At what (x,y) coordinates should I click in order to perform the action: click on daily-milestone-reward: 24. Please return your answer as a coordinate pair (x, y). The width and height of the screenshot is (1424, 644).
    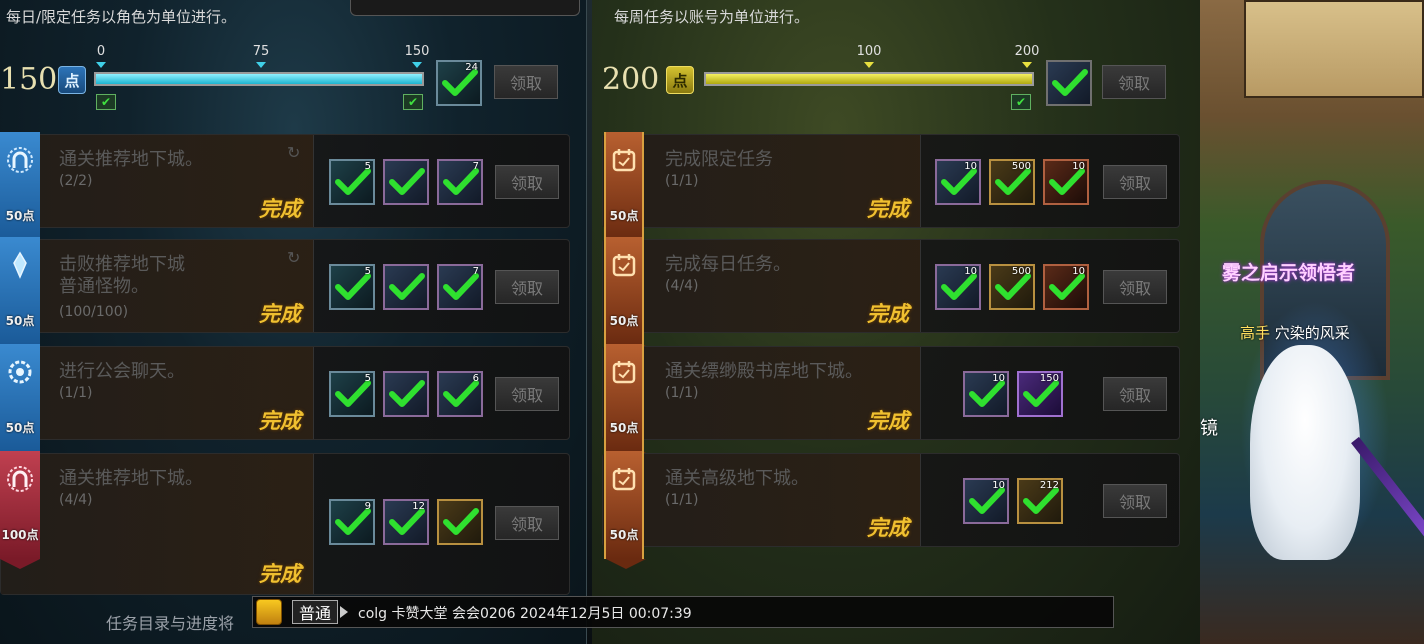
    Looking at the image, I should click on (459, 83).